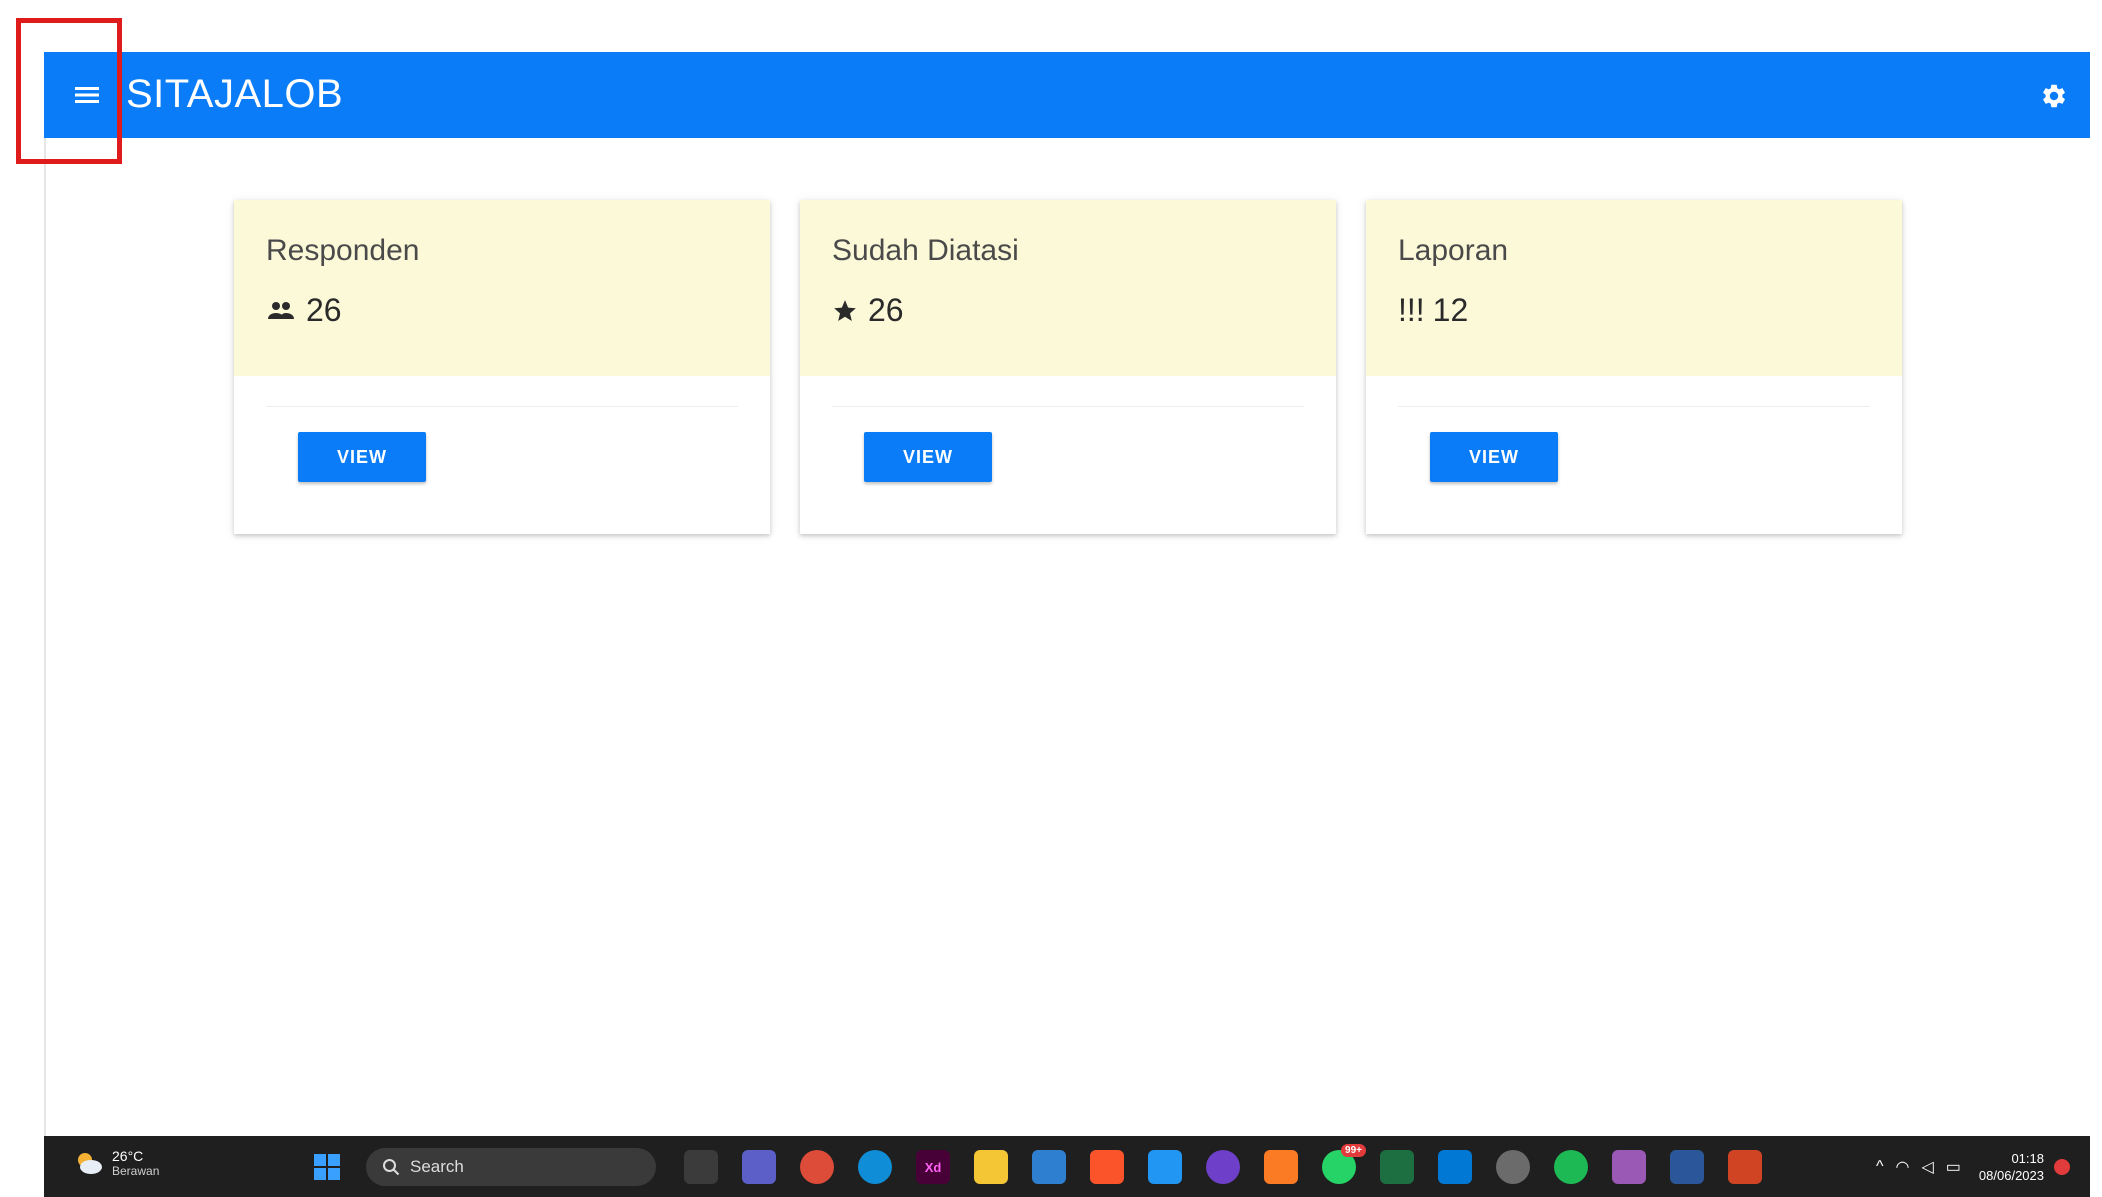 The height and width of the screenshot is (1197, 2102). I want to click on card-laporan: Laporan !!! 12 VIEW, so click(1634, 367).